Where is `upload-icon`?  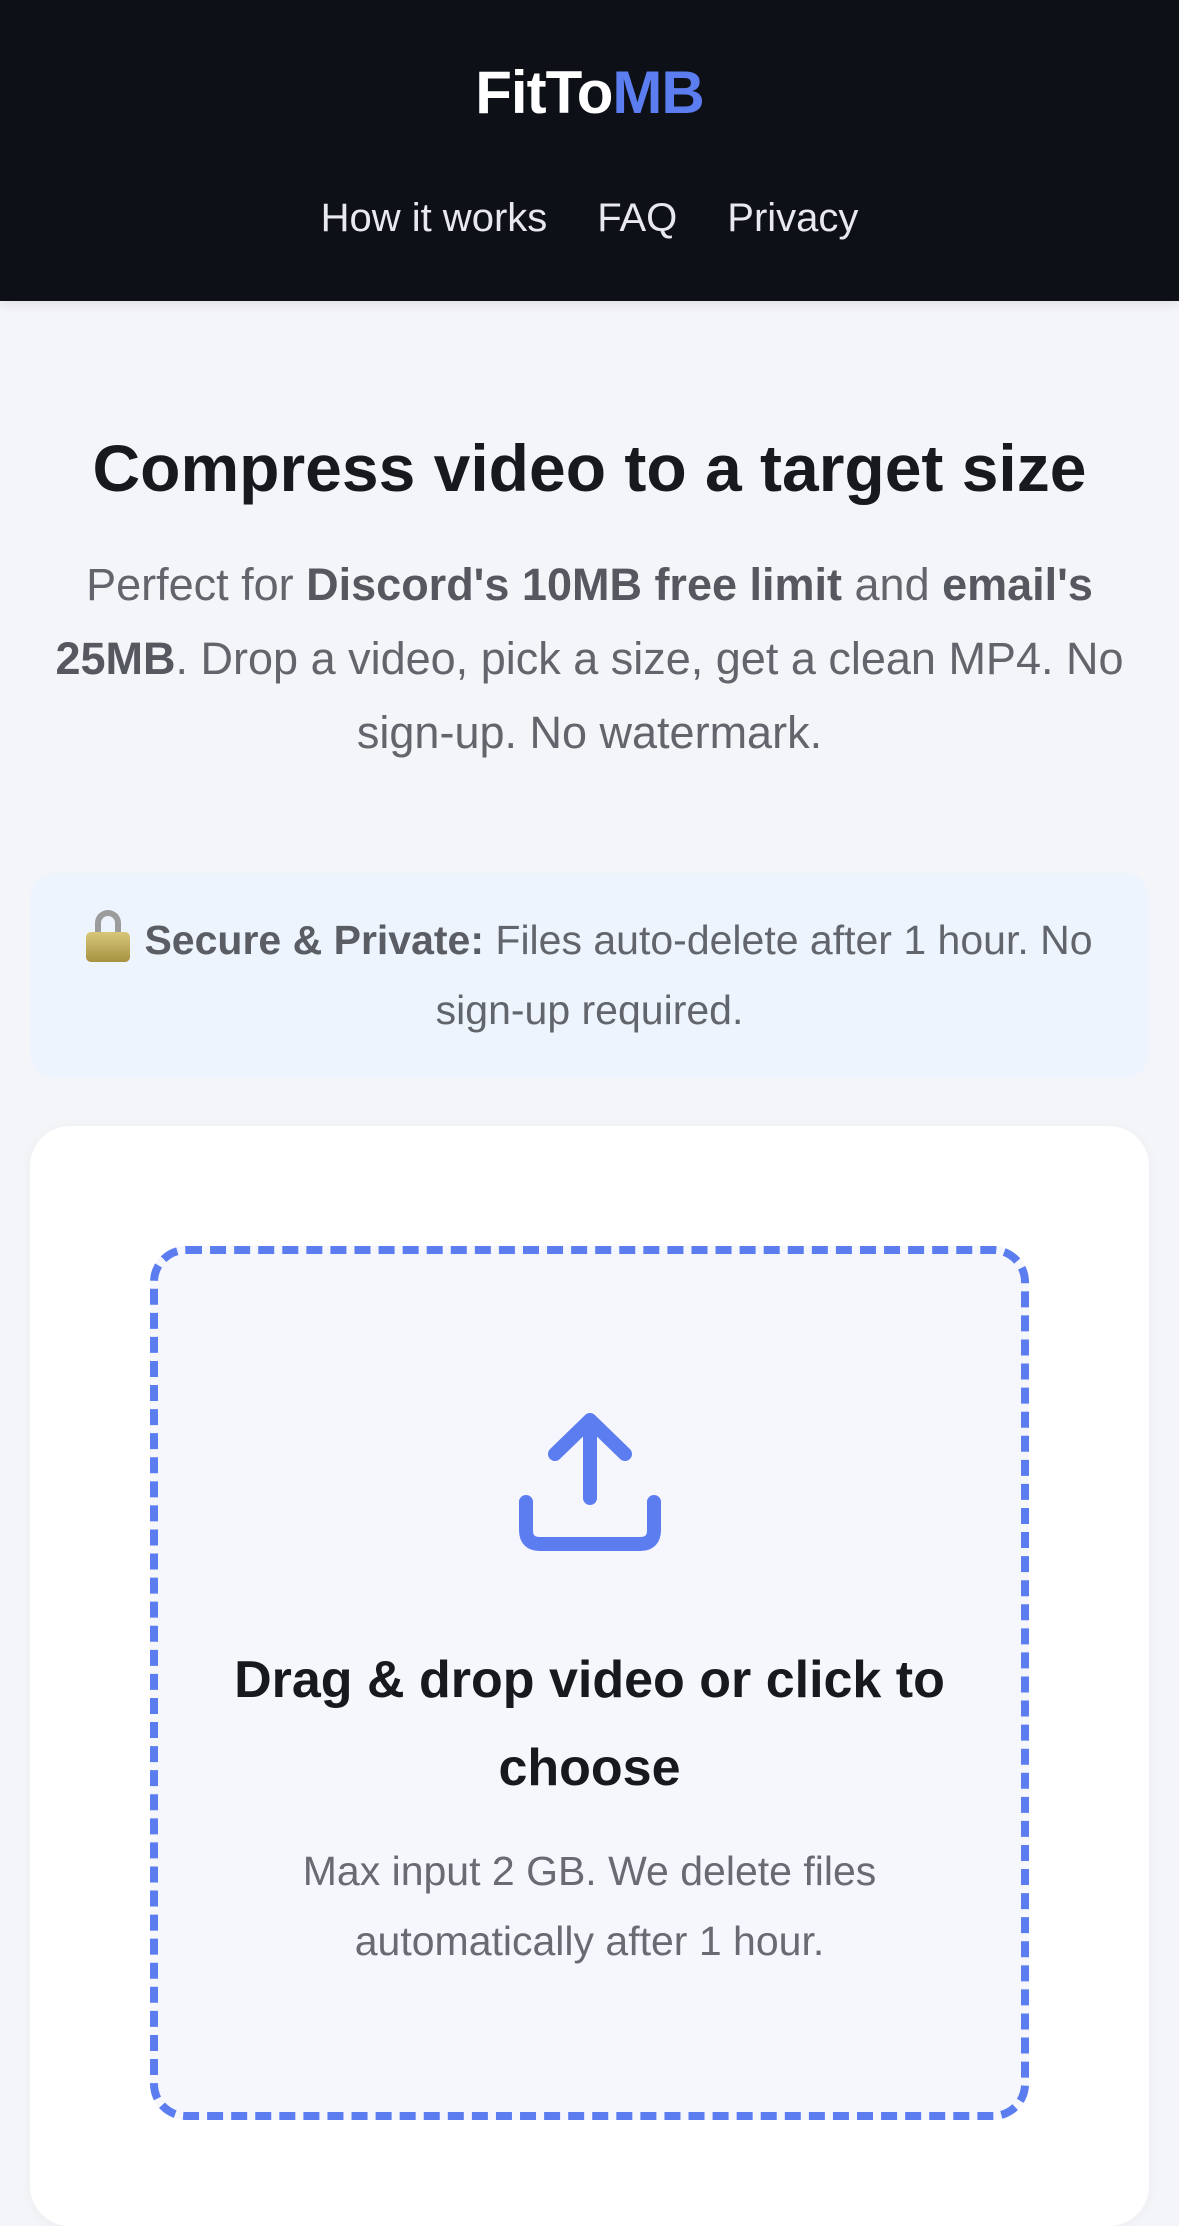 upload-icon is located at coordinates (590, 1482).